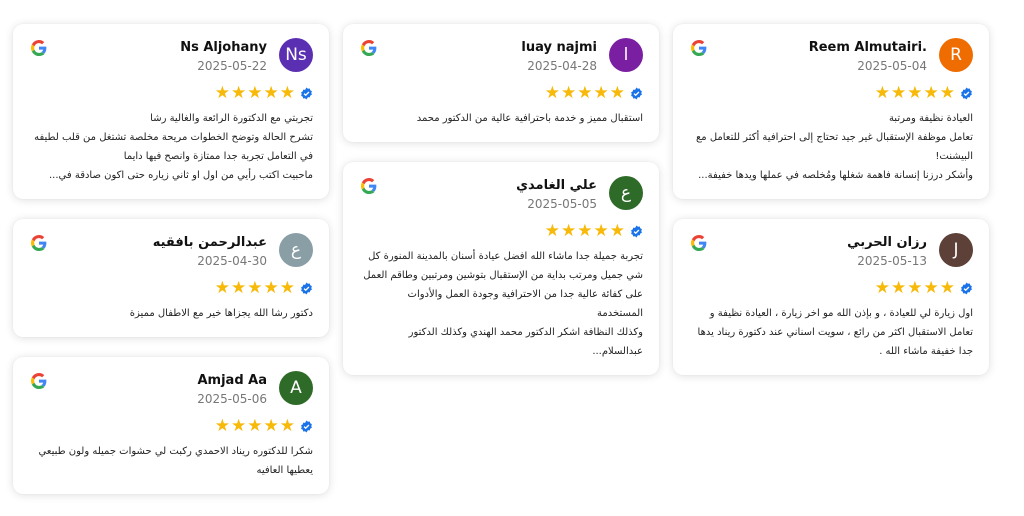 This screenshot has height=516, width=1024. I want to click on review-date: 2025-05-05, so click(562, 204).